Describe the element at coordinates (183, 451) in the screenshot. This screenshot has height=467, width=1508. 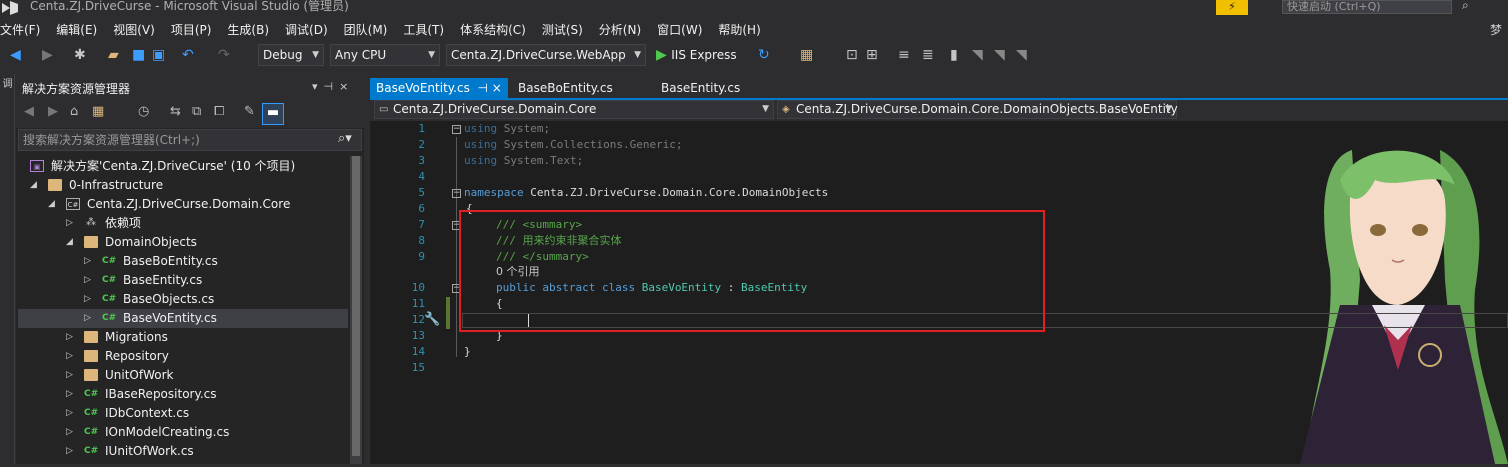
I see `tree-item-iunitofwork: ▷ C# IUnitOfWork.cs` at that location.